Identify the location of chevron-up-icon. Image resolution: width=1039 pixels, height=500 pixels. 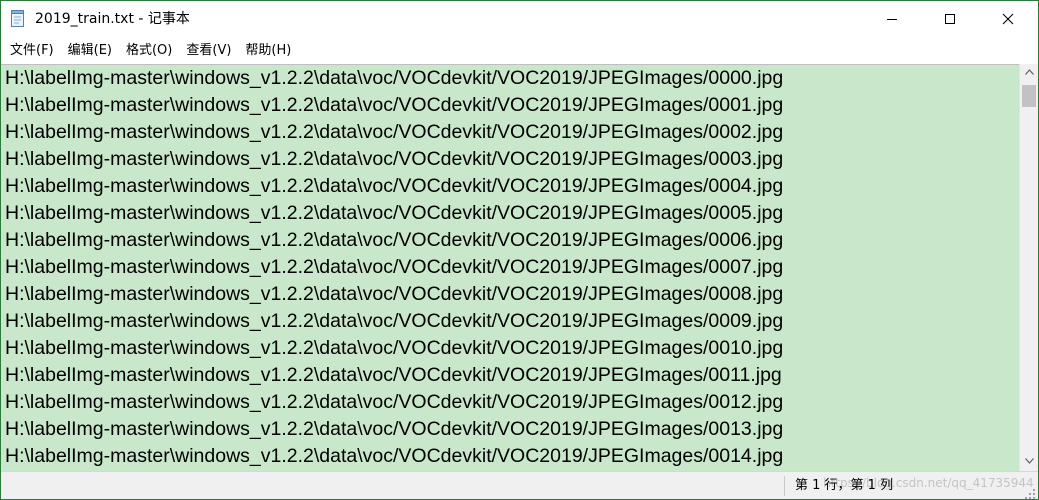
(1029, 73).